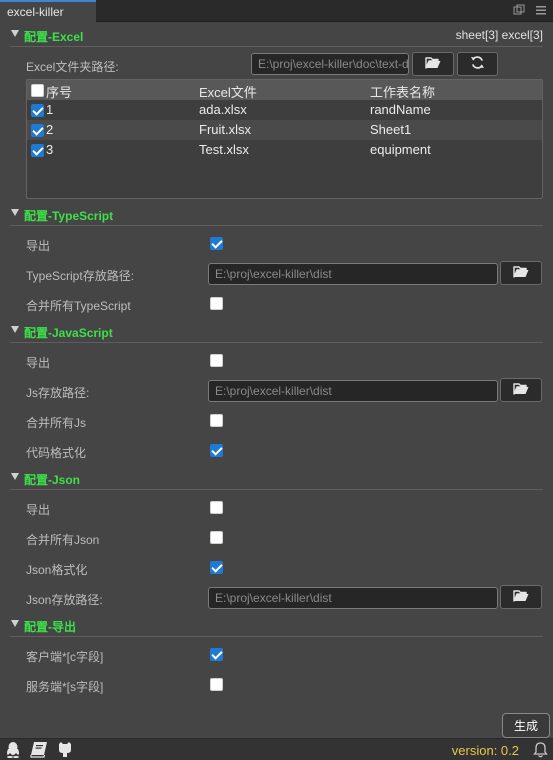 This screenshot has width=553, height=760. I want to click on excel-path-label: Excel文件夹路径:, so click(72, 67).